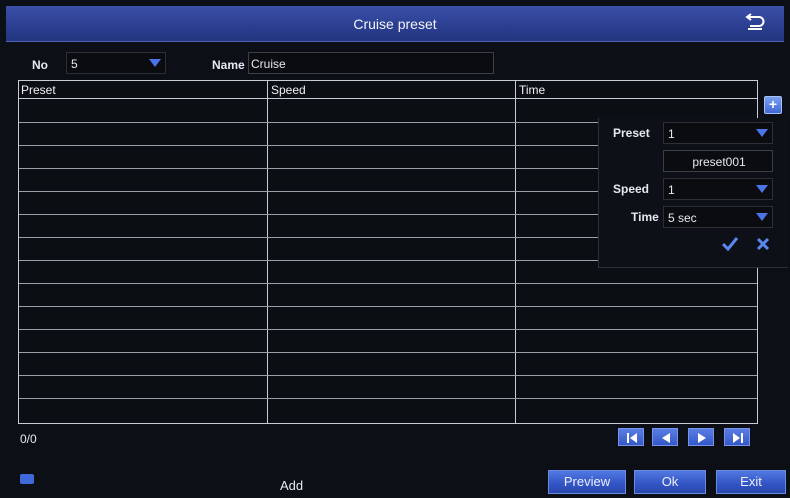  I want to click on no-label: No, so click(40, 65).